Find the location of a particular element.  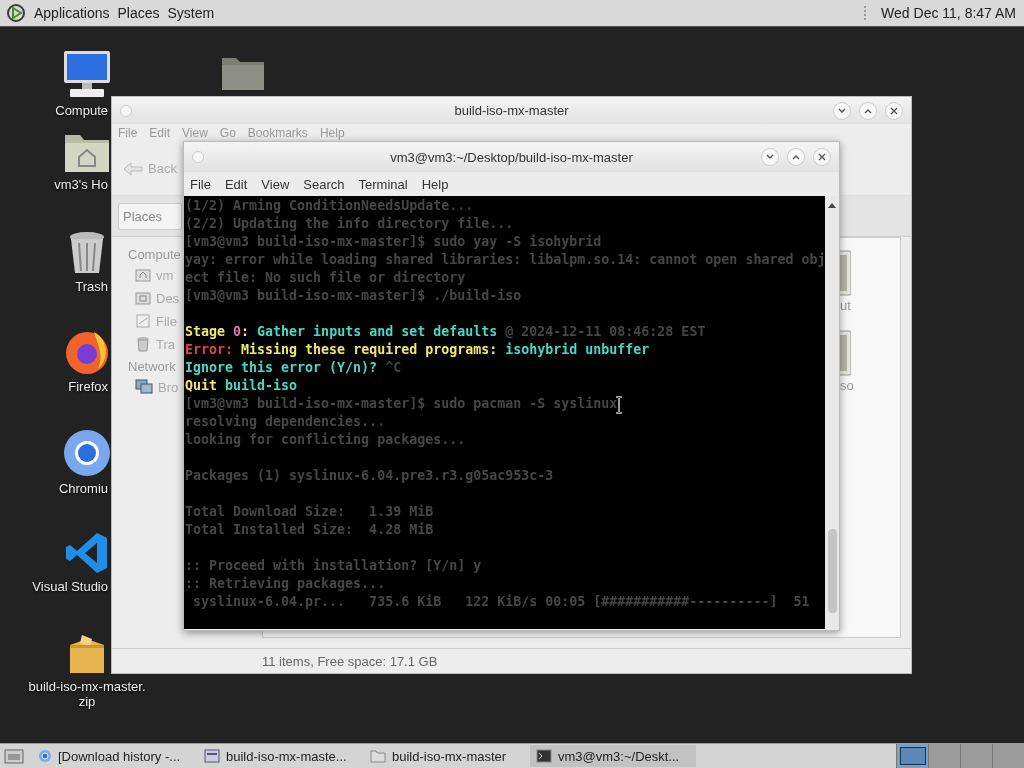

code-editor-icon is located at coordinates (87, 553).